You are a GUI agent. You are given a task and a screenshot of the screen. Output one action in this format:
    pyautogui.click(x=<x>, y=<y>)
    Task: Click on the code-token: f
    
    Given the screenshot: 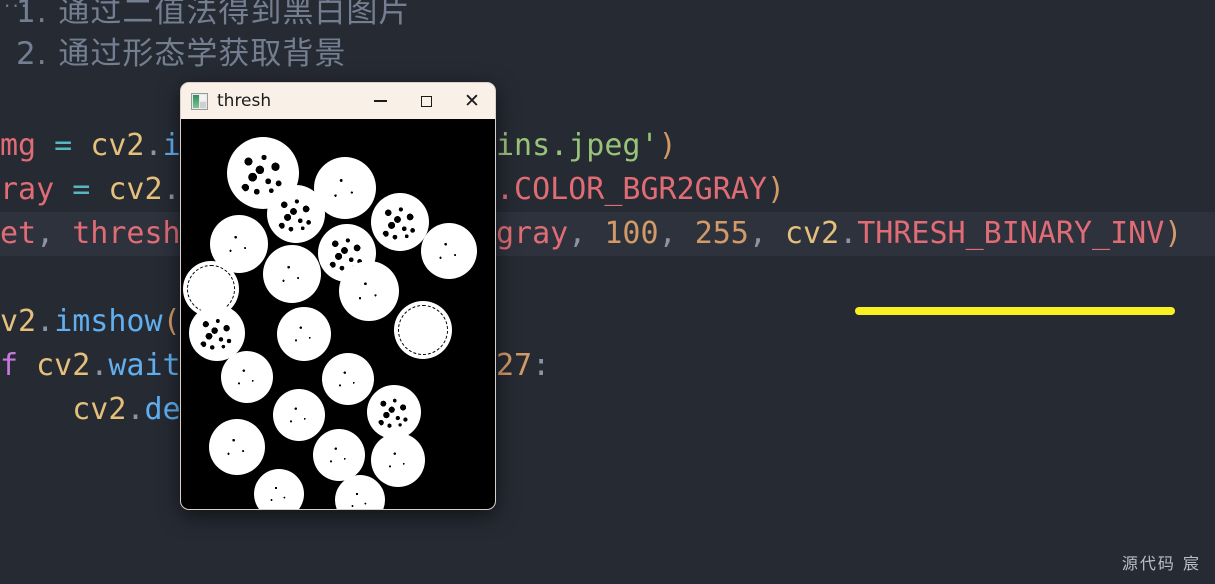 What is the action you would take?
    pyautogui.click(x=9, y=365)
    